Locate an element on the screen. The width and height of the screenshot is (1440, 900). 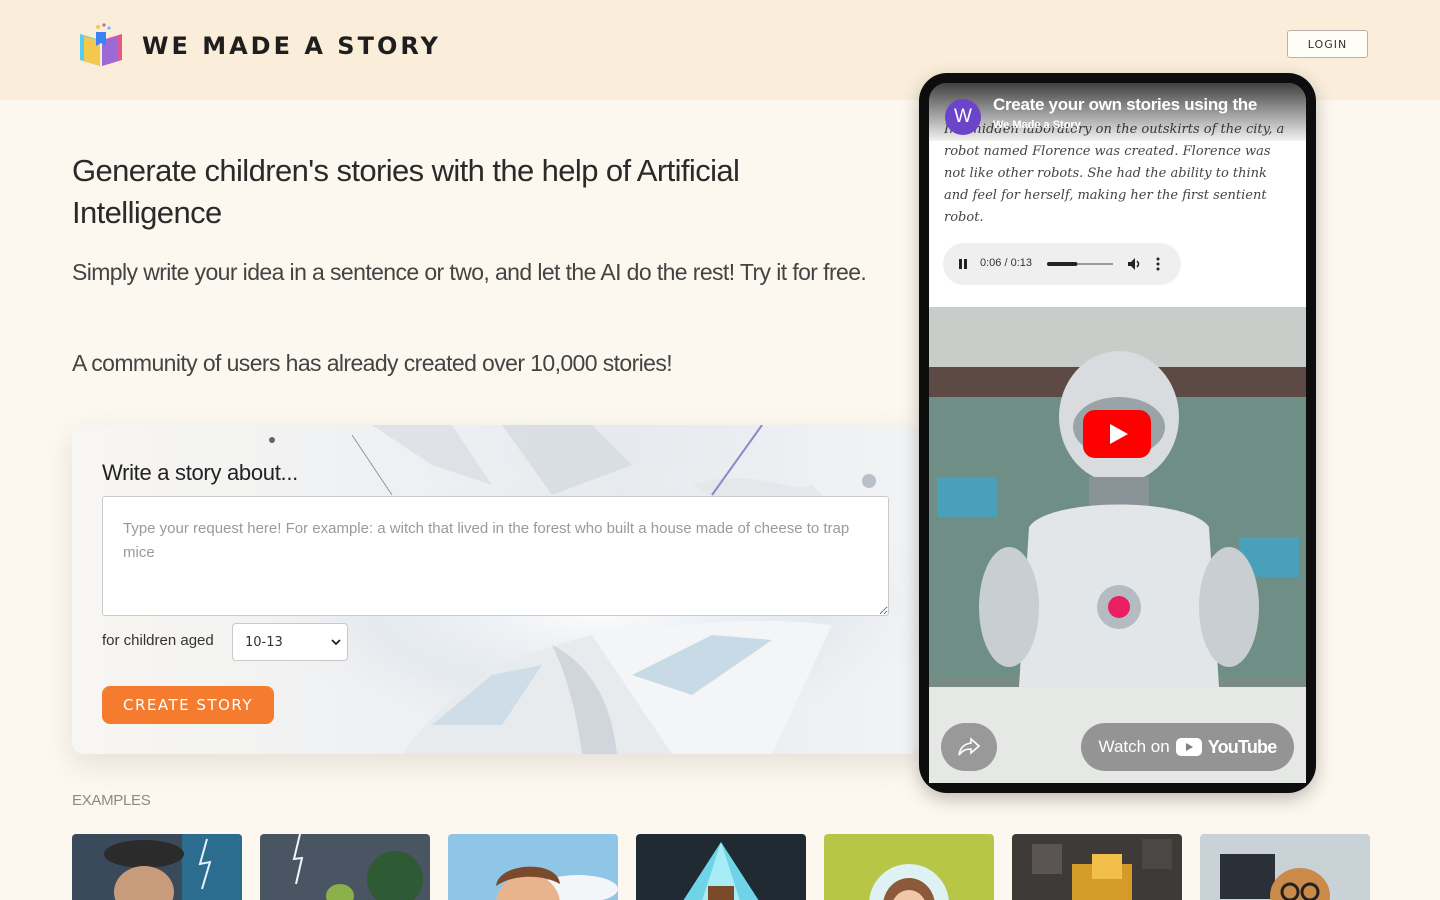
golden-blocks-image is located at coordinates (1097, 867).